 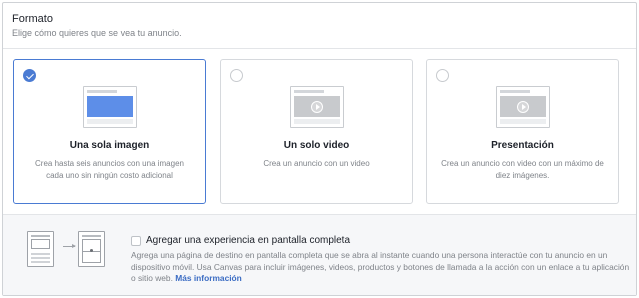 What do you see at coordinates (69, 246) in the screenshot?
I see `arrow-right-icon` at bounding box center [69, 246].